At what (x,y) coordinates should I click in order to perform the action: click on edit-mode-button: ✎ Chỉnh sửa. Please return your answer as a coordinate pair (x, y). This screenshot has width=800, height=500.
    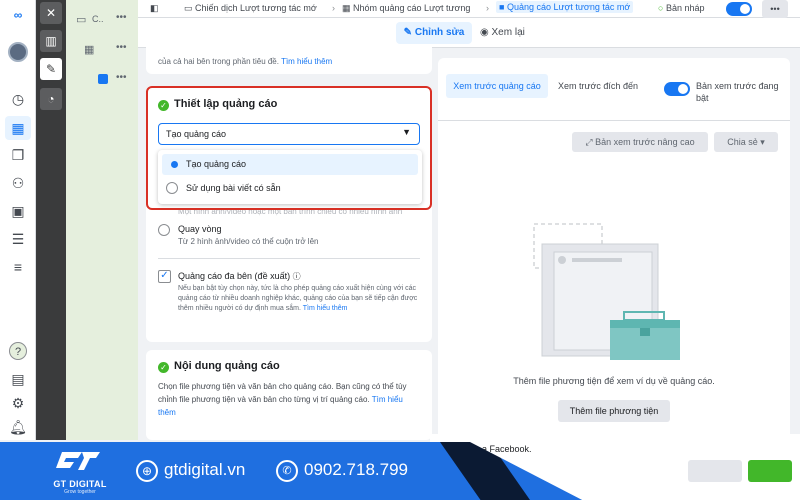
    Looking at the image, I should click on (434, 33).